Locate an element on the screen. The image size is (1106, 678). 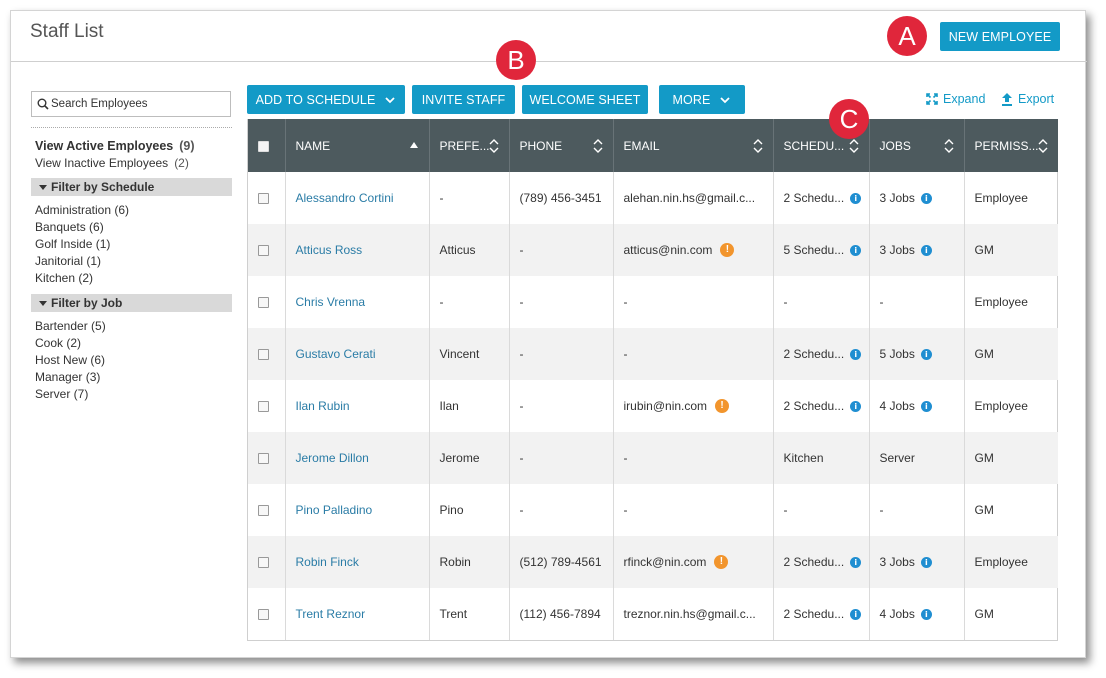
column-header-name: NAME is located at coordinates (357, 145).